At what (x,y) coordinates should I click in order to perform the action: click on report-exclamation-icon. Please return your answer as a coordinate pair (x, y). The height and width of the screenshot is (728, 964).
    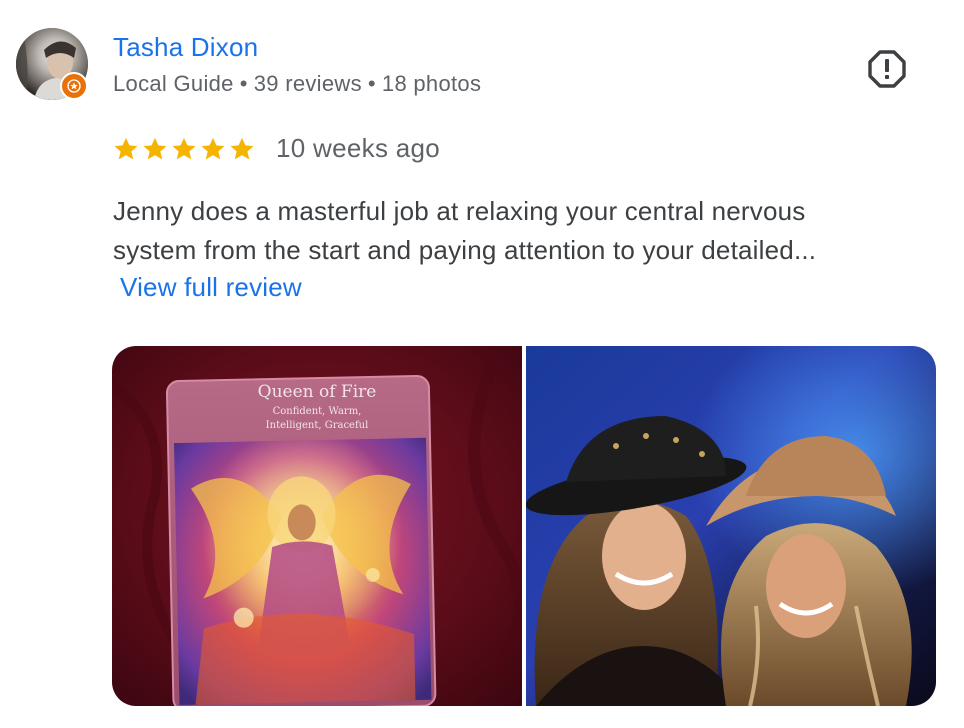
    Looking at the image, I should click on (887, 69).